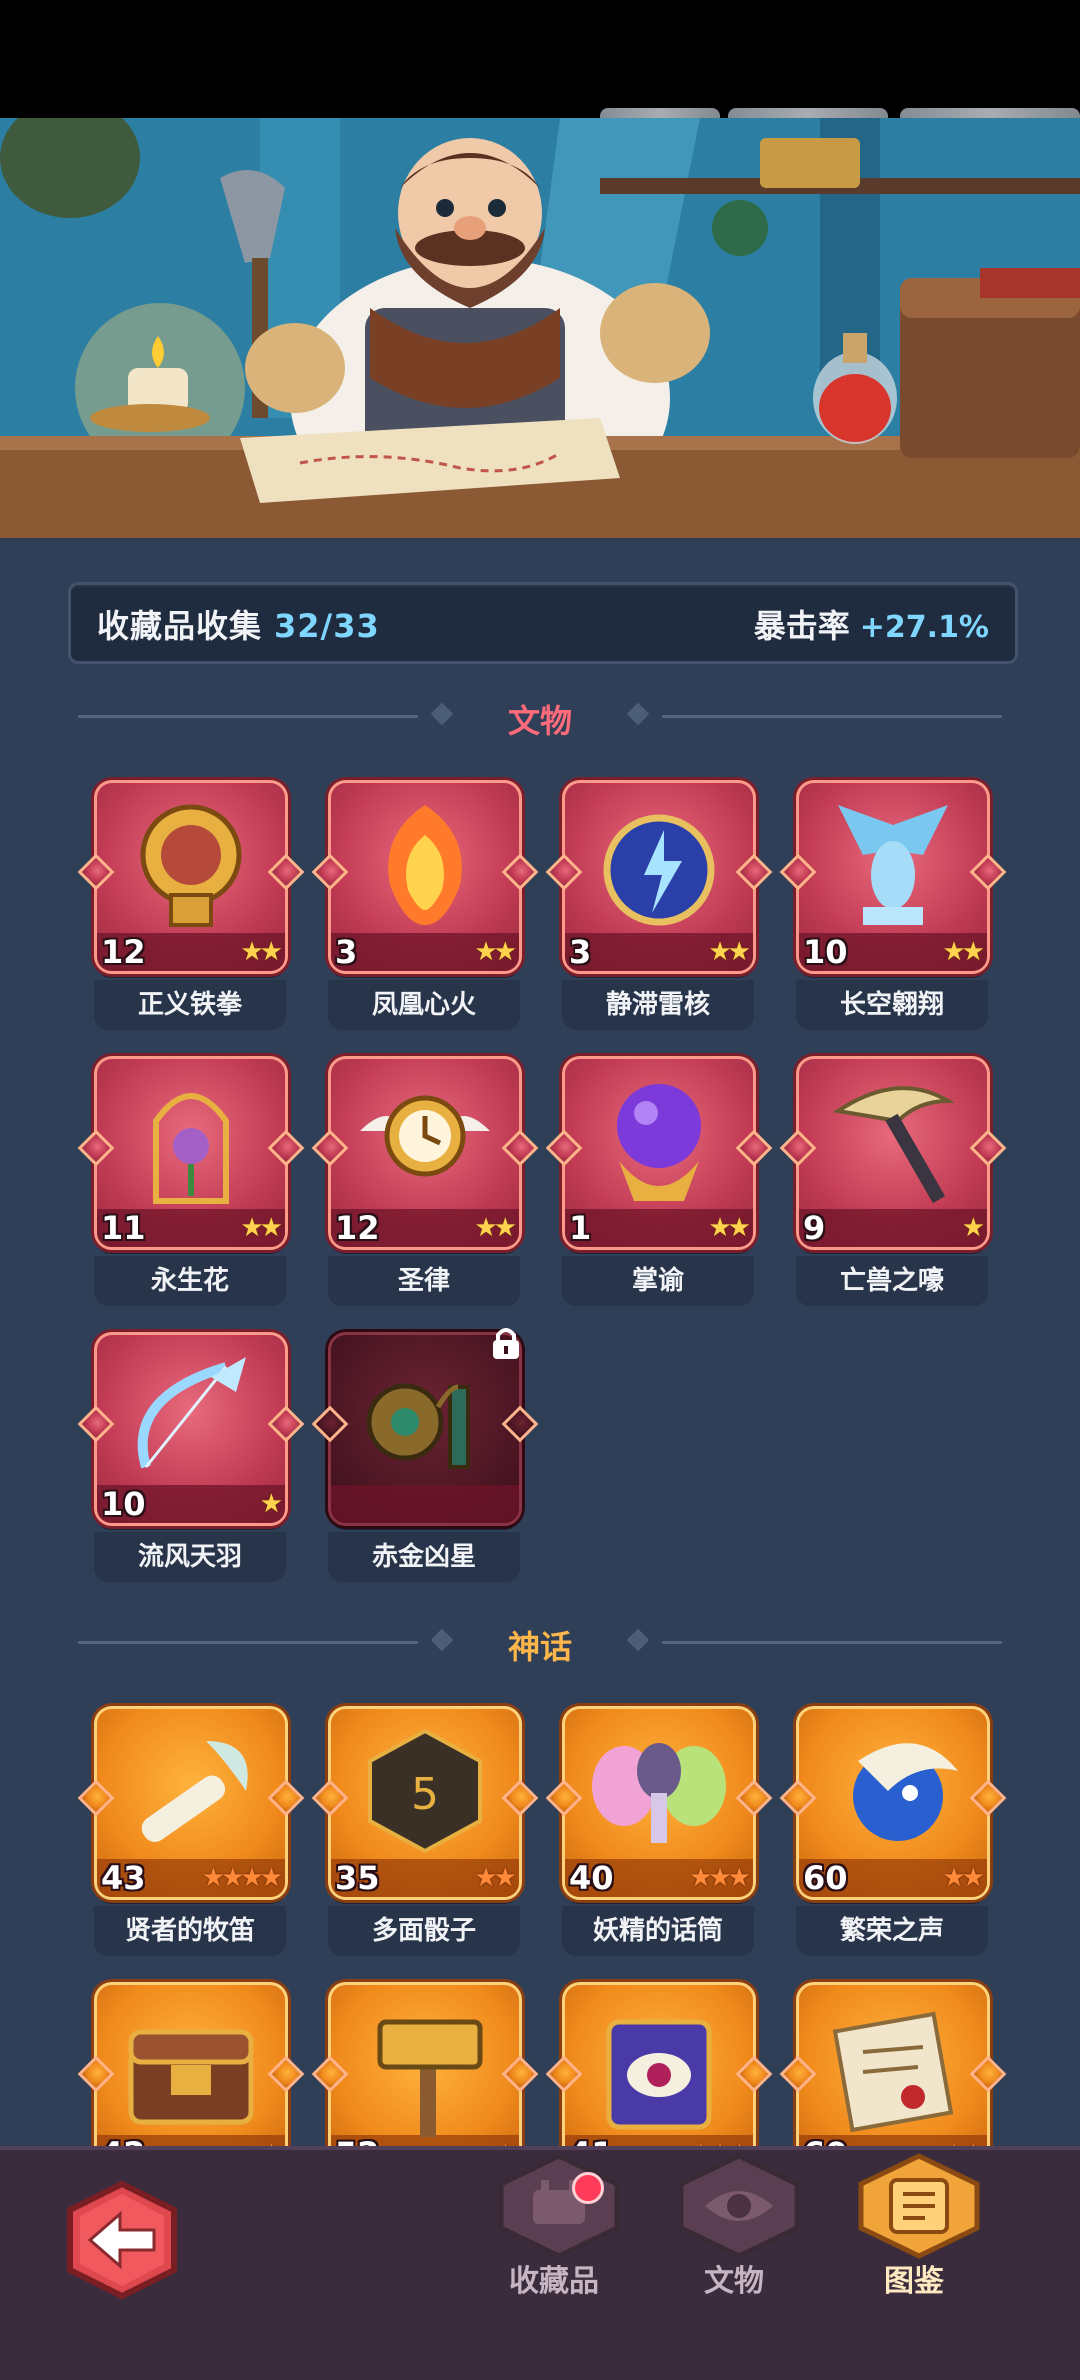  What do you see at coordinates (123, 1878) in the screenshot?
I see `item-count: 43` at bounding box center [123, 1878].